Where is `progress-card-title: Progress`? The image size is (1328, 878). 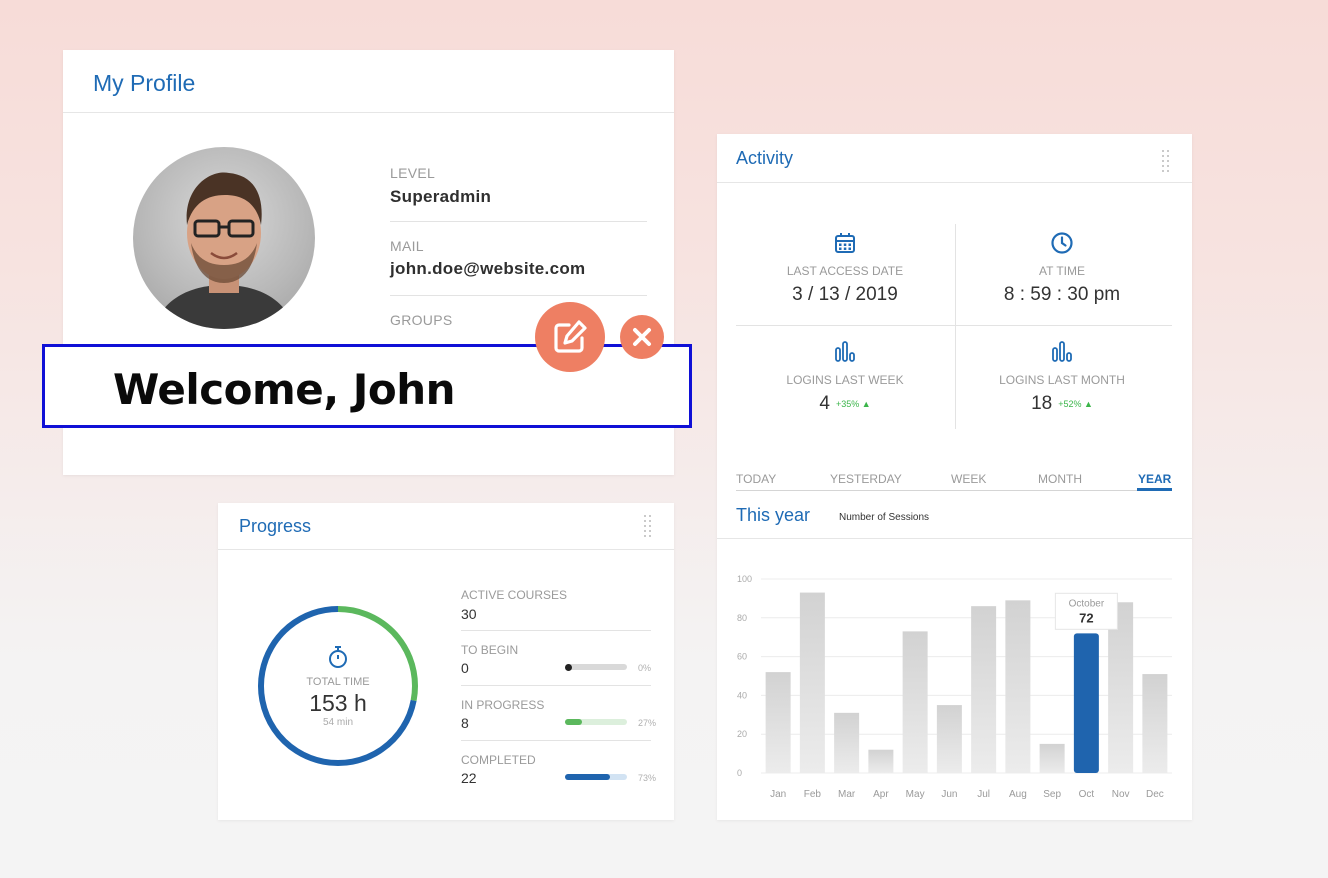 progress-card-title: Progress is located at coordinates (275, 526).